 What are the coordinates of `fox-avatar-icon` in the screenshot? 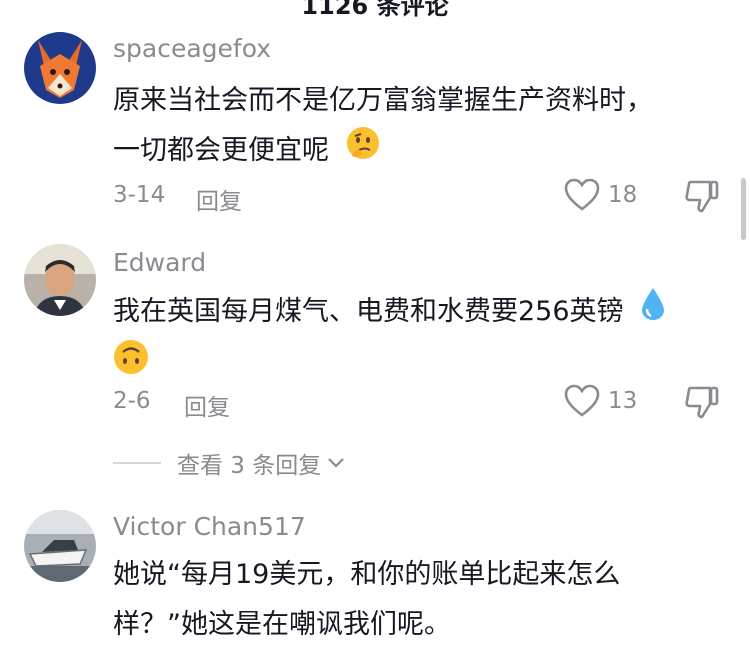 It's located at (60, 68).